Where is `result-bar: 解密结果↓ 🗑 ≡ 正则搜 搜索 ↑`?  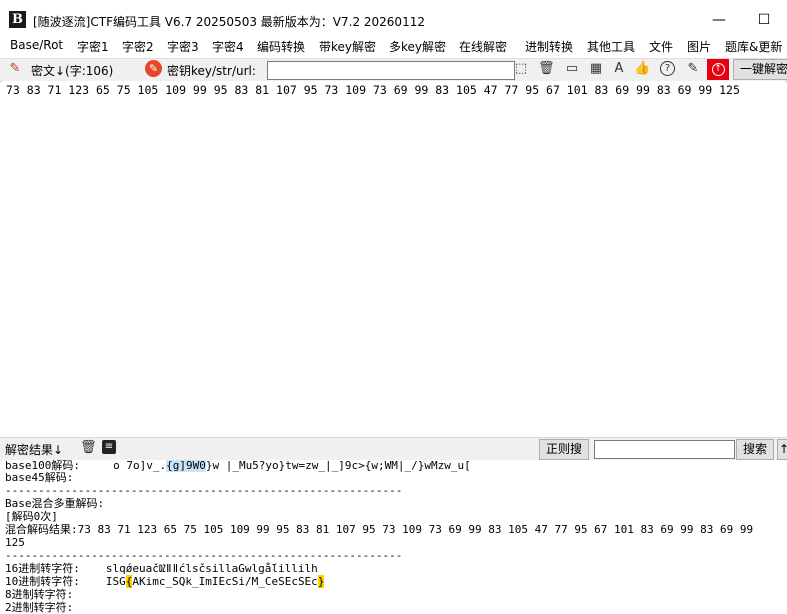 result-bar: 解密结果↓ 🗑 ≡ 正则搜 搜索 ↑ is located at coordinates (393, 449).